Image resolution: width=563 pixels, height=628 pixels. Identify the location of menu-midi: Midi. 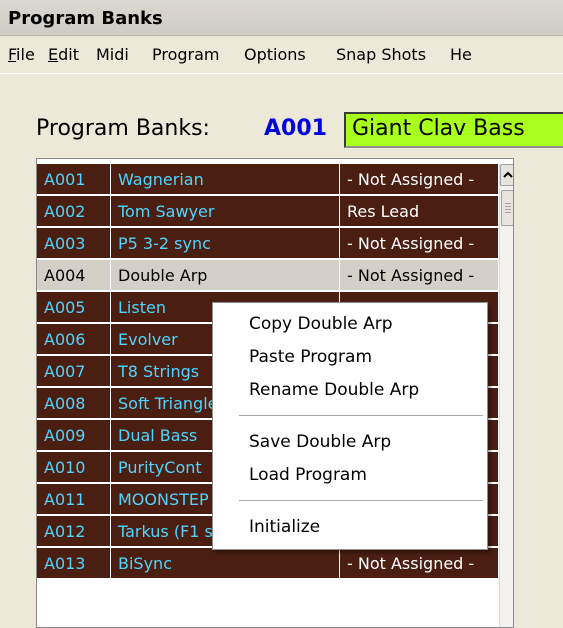
(112, 54).